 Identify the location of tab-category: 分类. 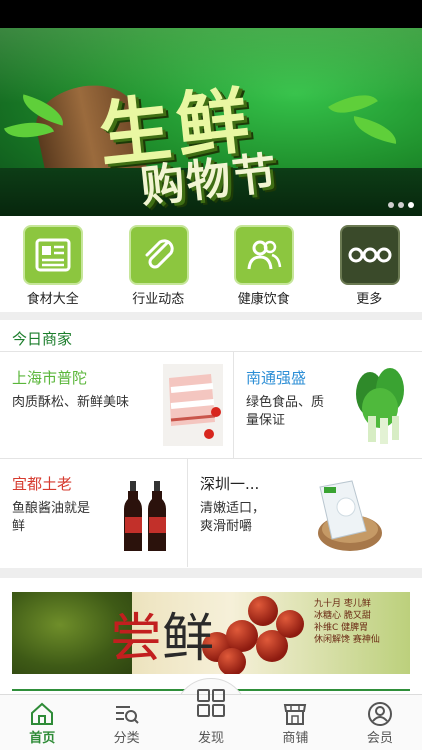
(126, 722).